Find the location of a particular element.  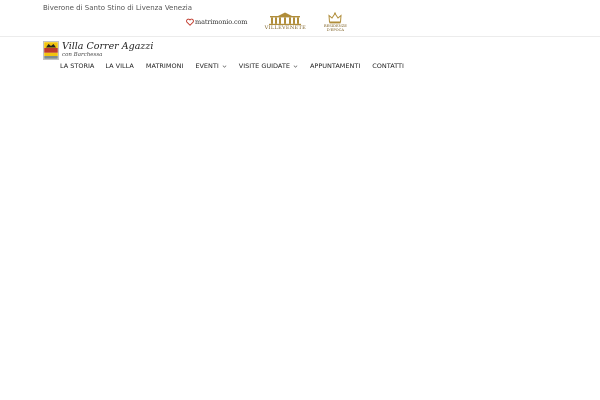

villa-building-icon is located at coordinates (285, 18).